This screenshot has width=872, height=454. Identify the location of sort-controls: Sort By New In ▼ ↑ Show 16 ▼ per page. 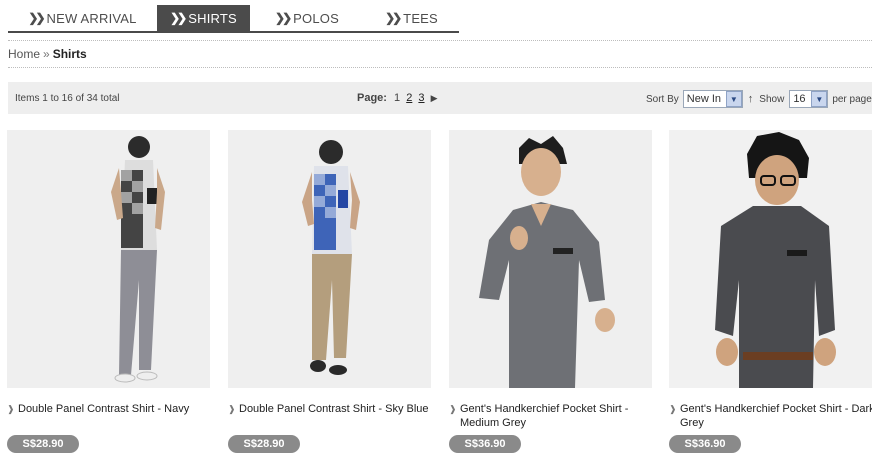
(759, 99).